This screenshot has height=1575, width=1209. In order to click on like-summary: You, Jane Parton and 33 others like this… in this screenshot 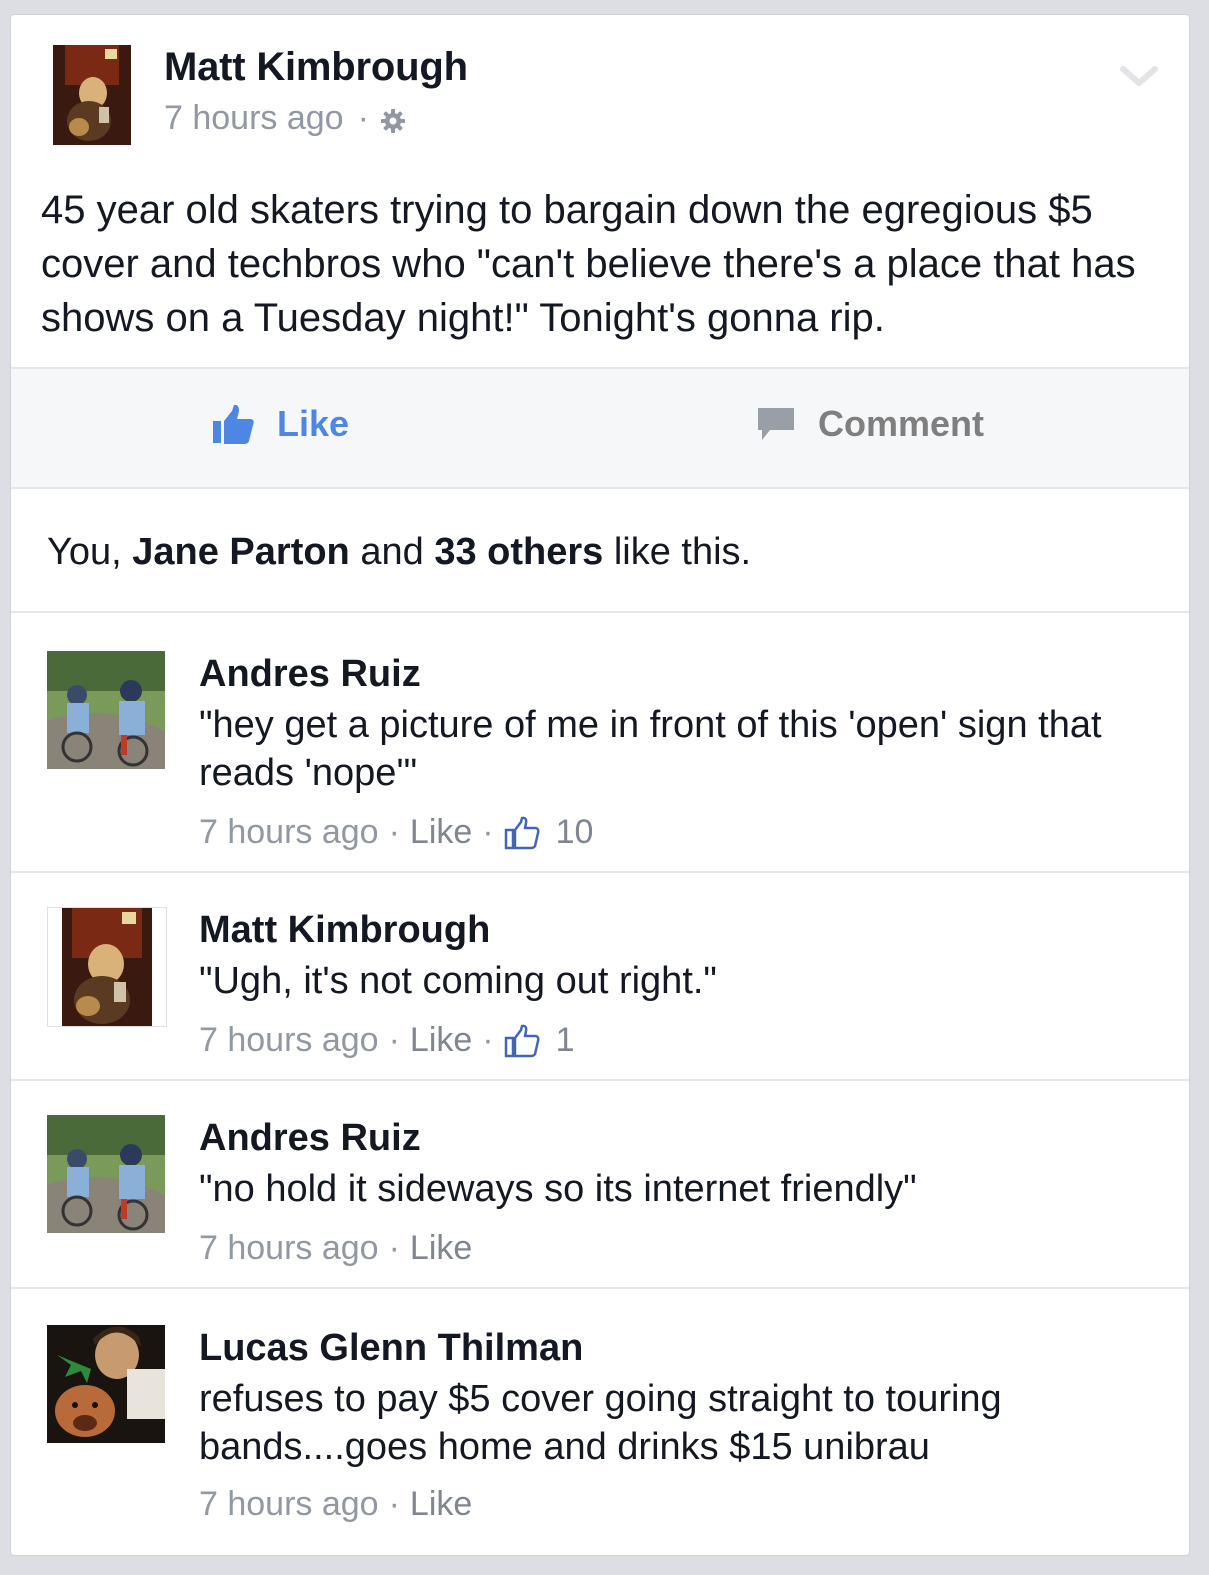, I will do `click(399, 552)`.